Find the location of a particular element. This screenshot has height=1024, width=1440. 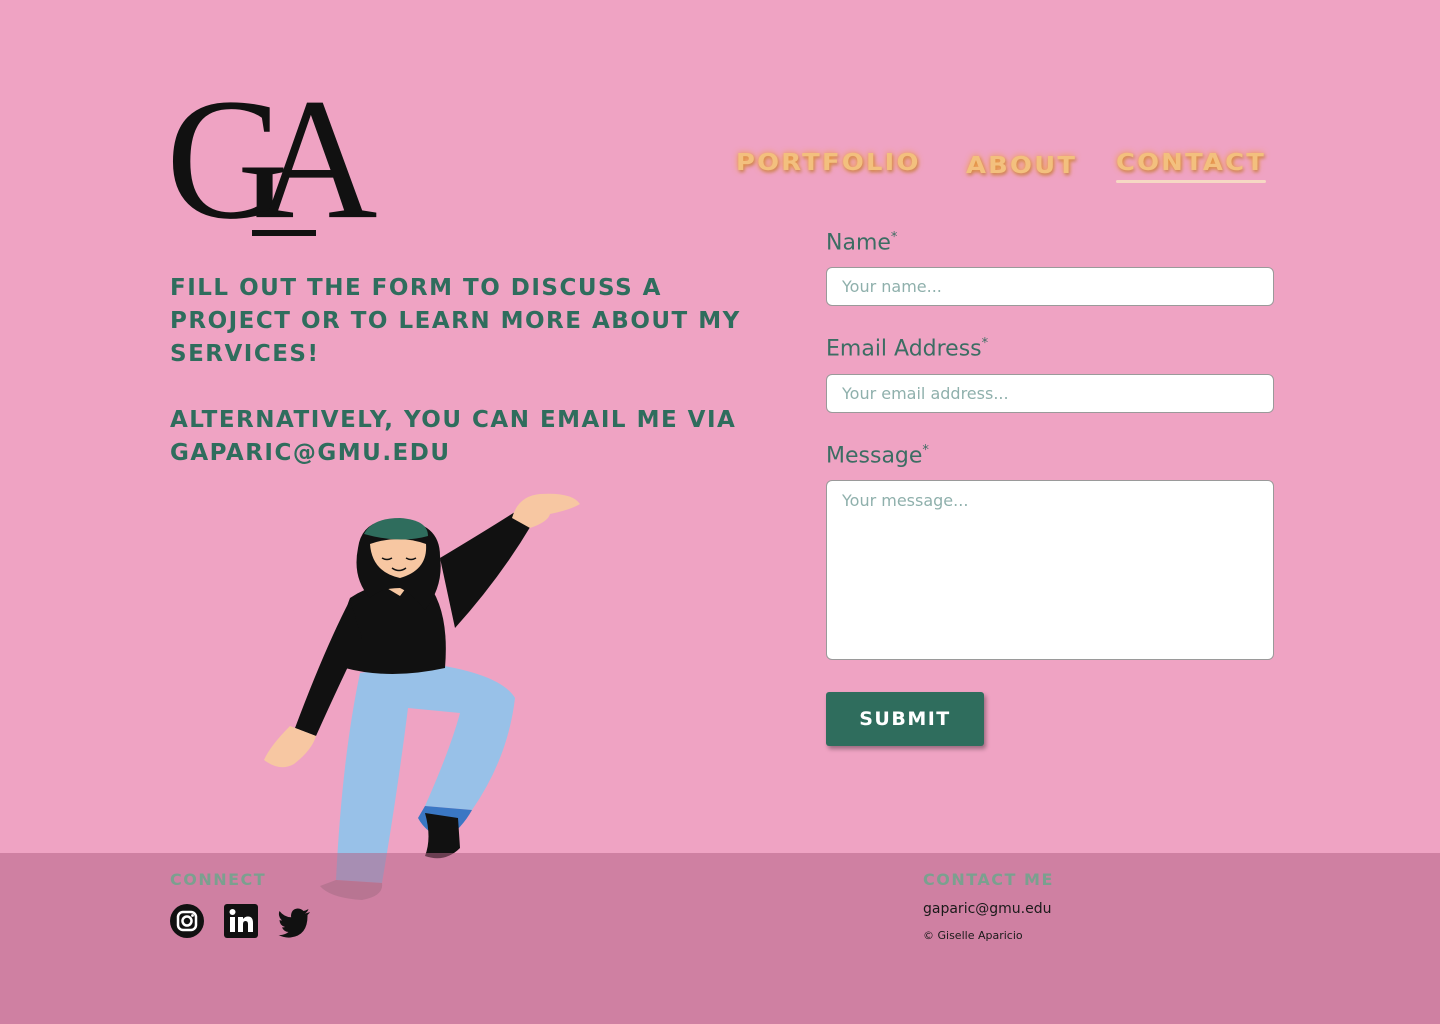

linkedin-icon is located at coordinates (241, 921).